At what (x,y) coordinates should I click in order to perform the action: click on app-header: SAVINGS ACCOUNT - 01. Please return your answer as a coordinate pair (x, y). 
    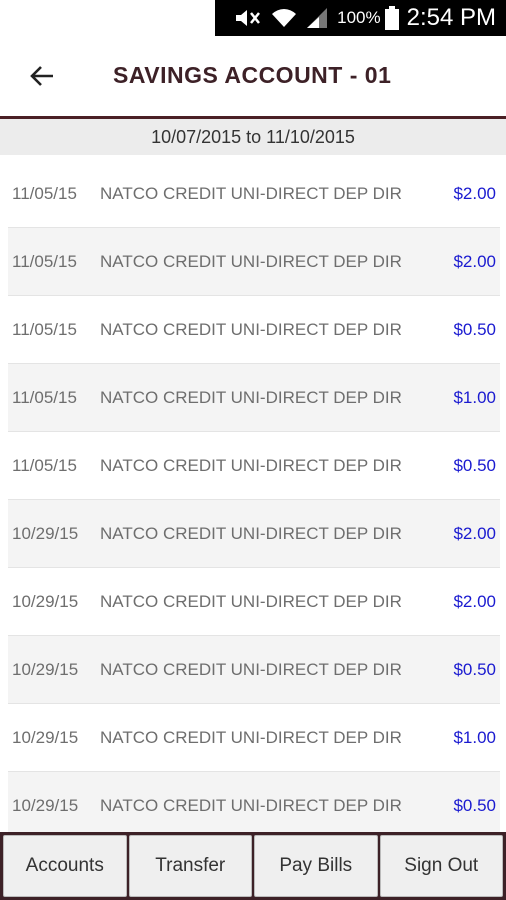
    Looking at the image, I should click on (253, 77).